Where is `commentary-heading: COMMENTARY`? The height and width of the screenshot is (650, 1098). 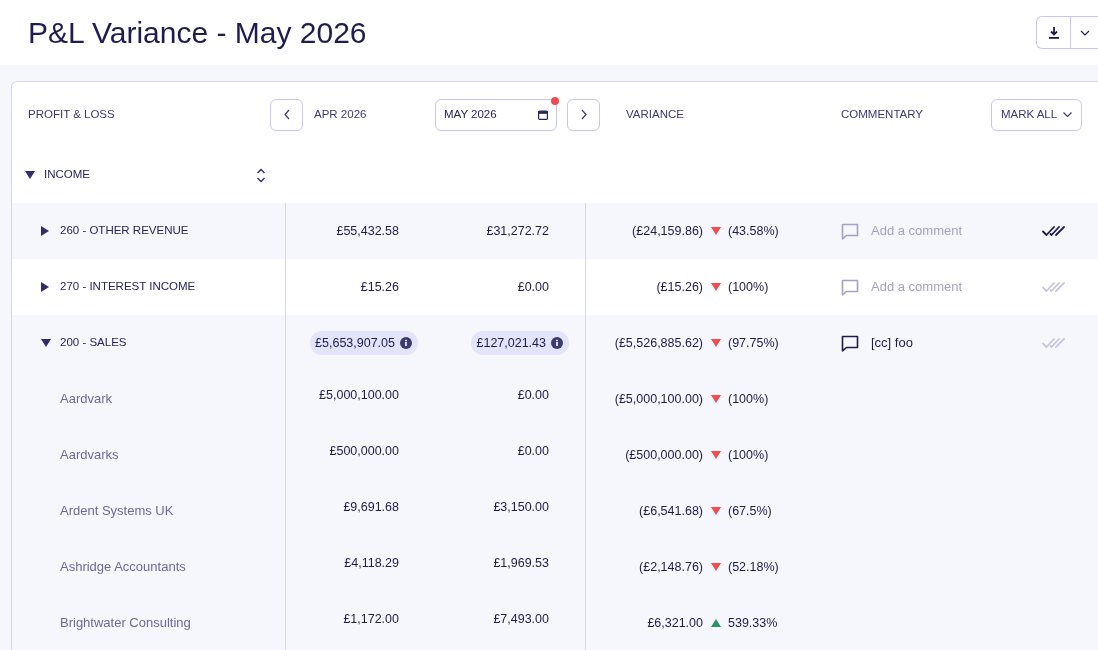 commentary-heading: COMMENTARY is located at coordinates (882, 113).